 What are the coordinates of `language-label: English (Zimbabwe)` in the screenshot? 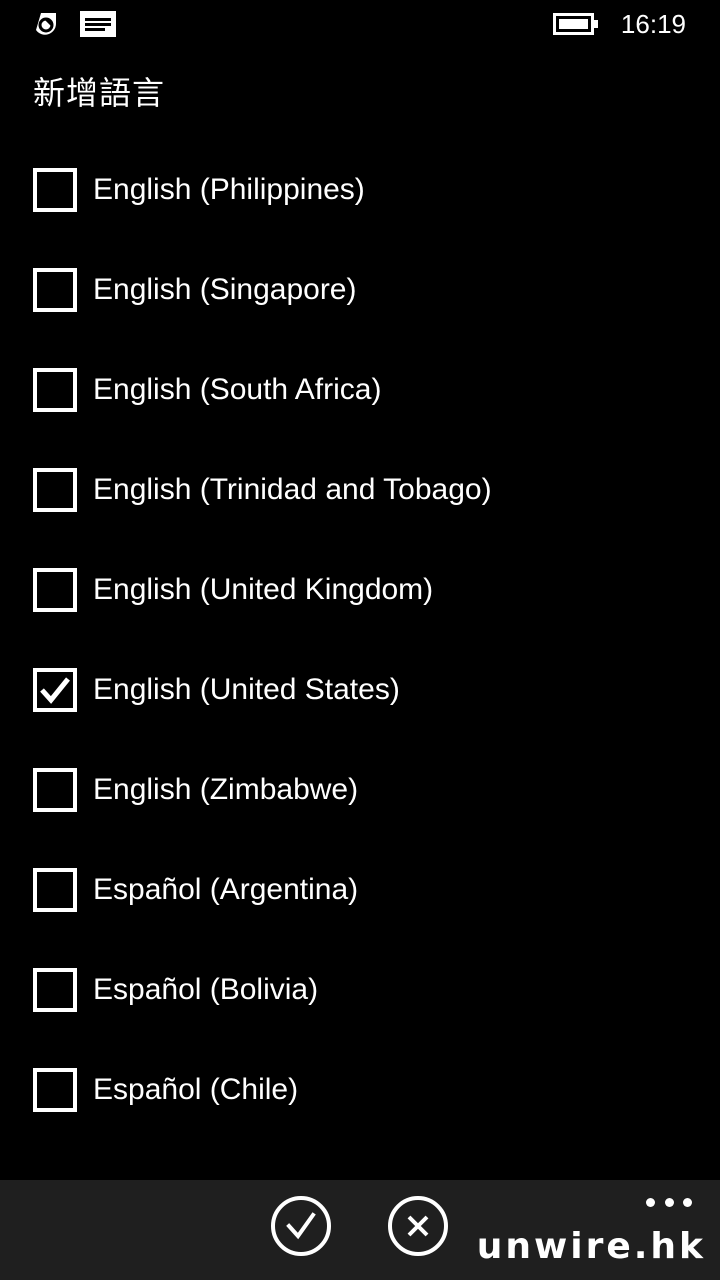 It's located at (226, 789).